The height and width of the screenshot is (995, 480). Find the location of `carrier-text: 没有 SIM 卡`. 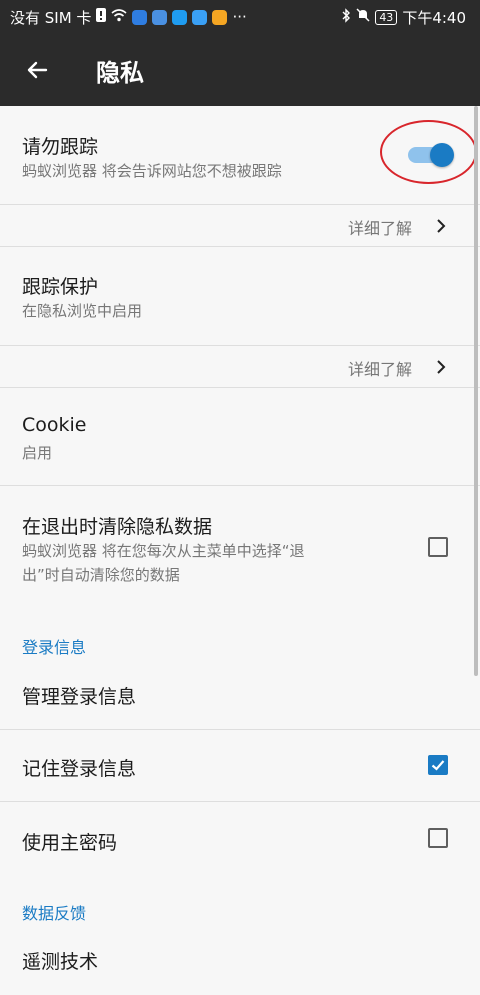

carrier-text: 没有 SIM 卡 is located at coordinates (51, 17).